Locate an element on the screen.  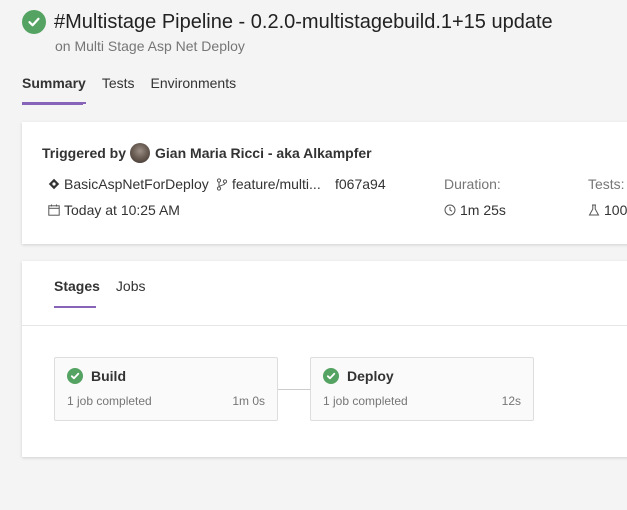
run-date-text: Today at 10:25 AM is located at coordinates (122, 210).